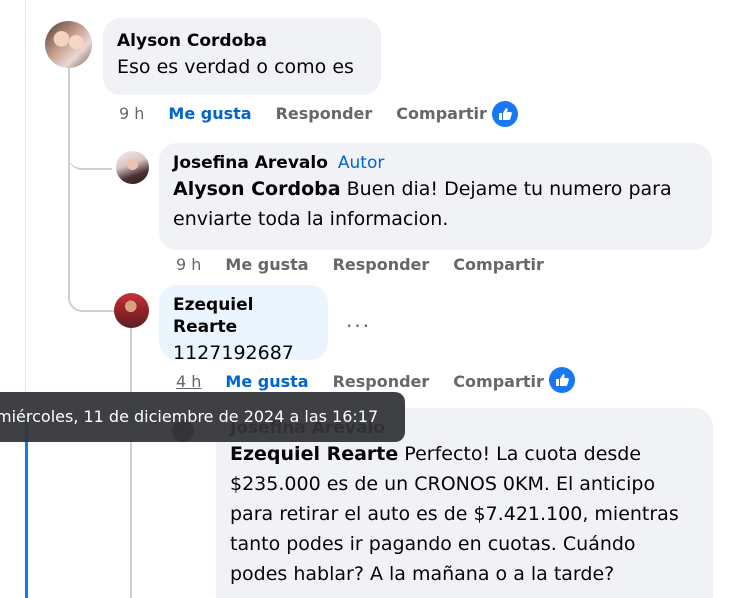  I want to click on comment-author-row: Josefina Arevalo Autor, so click(436, 163).